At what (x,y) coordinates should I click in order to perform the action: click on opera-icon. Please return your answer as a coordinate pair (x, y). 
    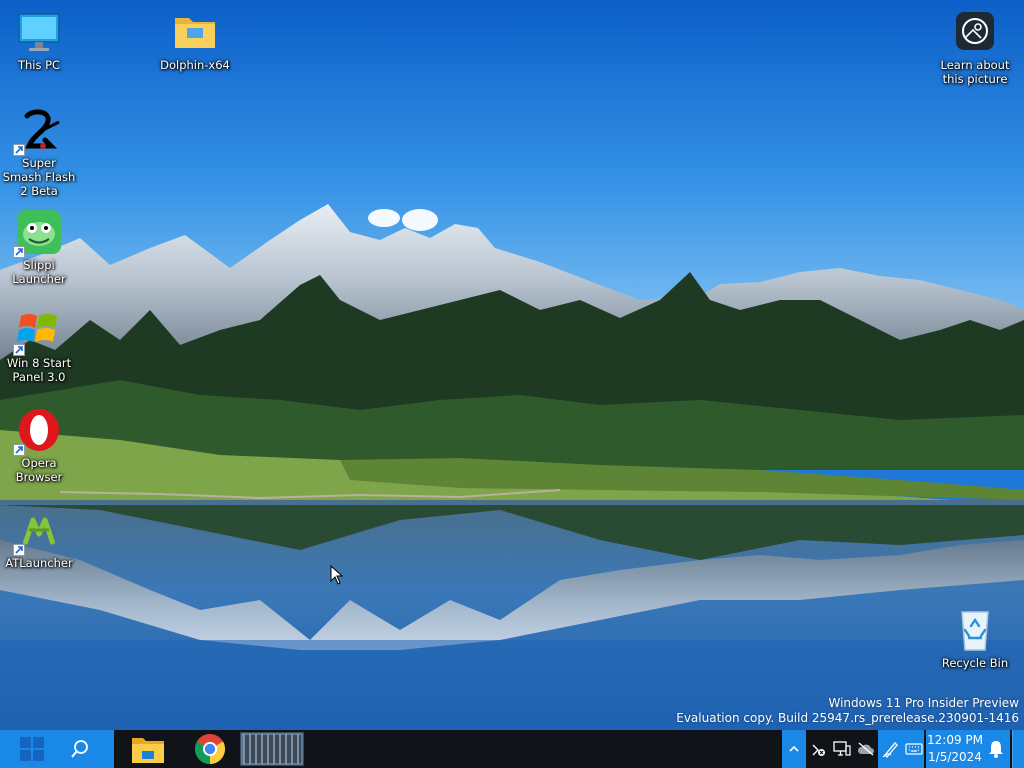
    Looking at the image, I should click on (38, 431).